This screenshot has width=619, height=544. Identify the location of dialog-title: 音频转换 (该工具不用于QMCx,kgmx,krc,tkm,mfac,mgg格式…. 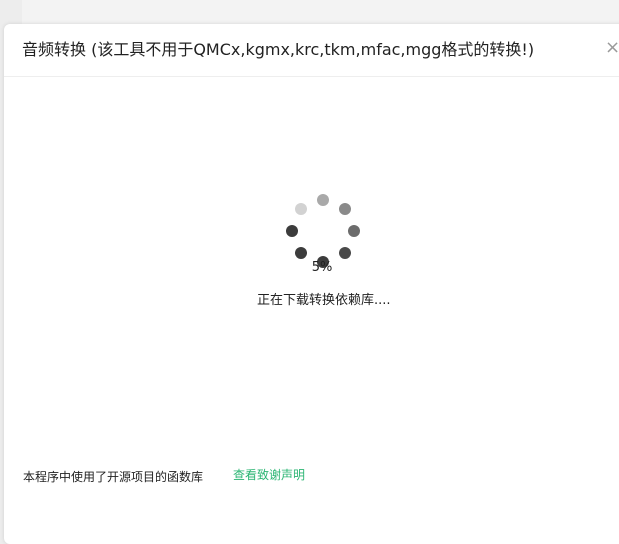
(278, 49).